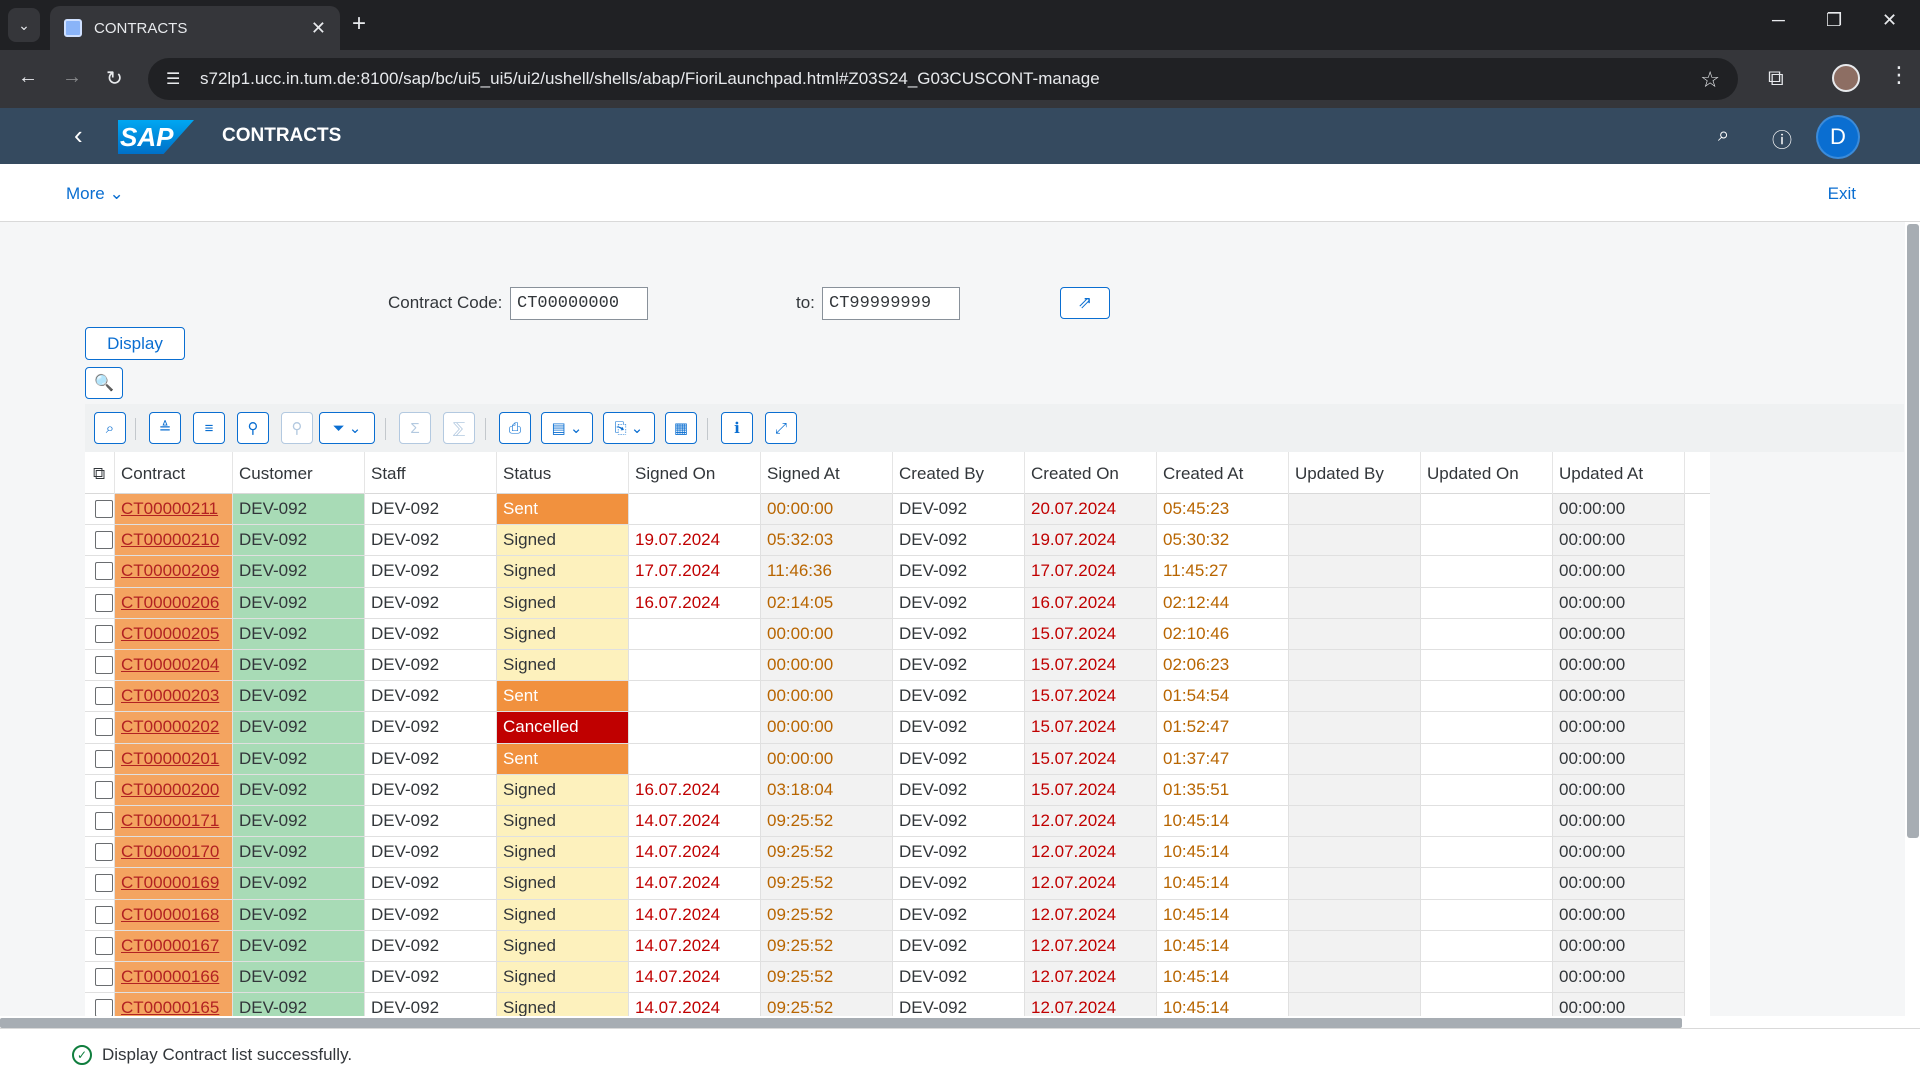 The image size is (1920, 1080). Describe the element at coordinates (737, 428) in the screenshot. I see `info-button: ℹ` at that location.